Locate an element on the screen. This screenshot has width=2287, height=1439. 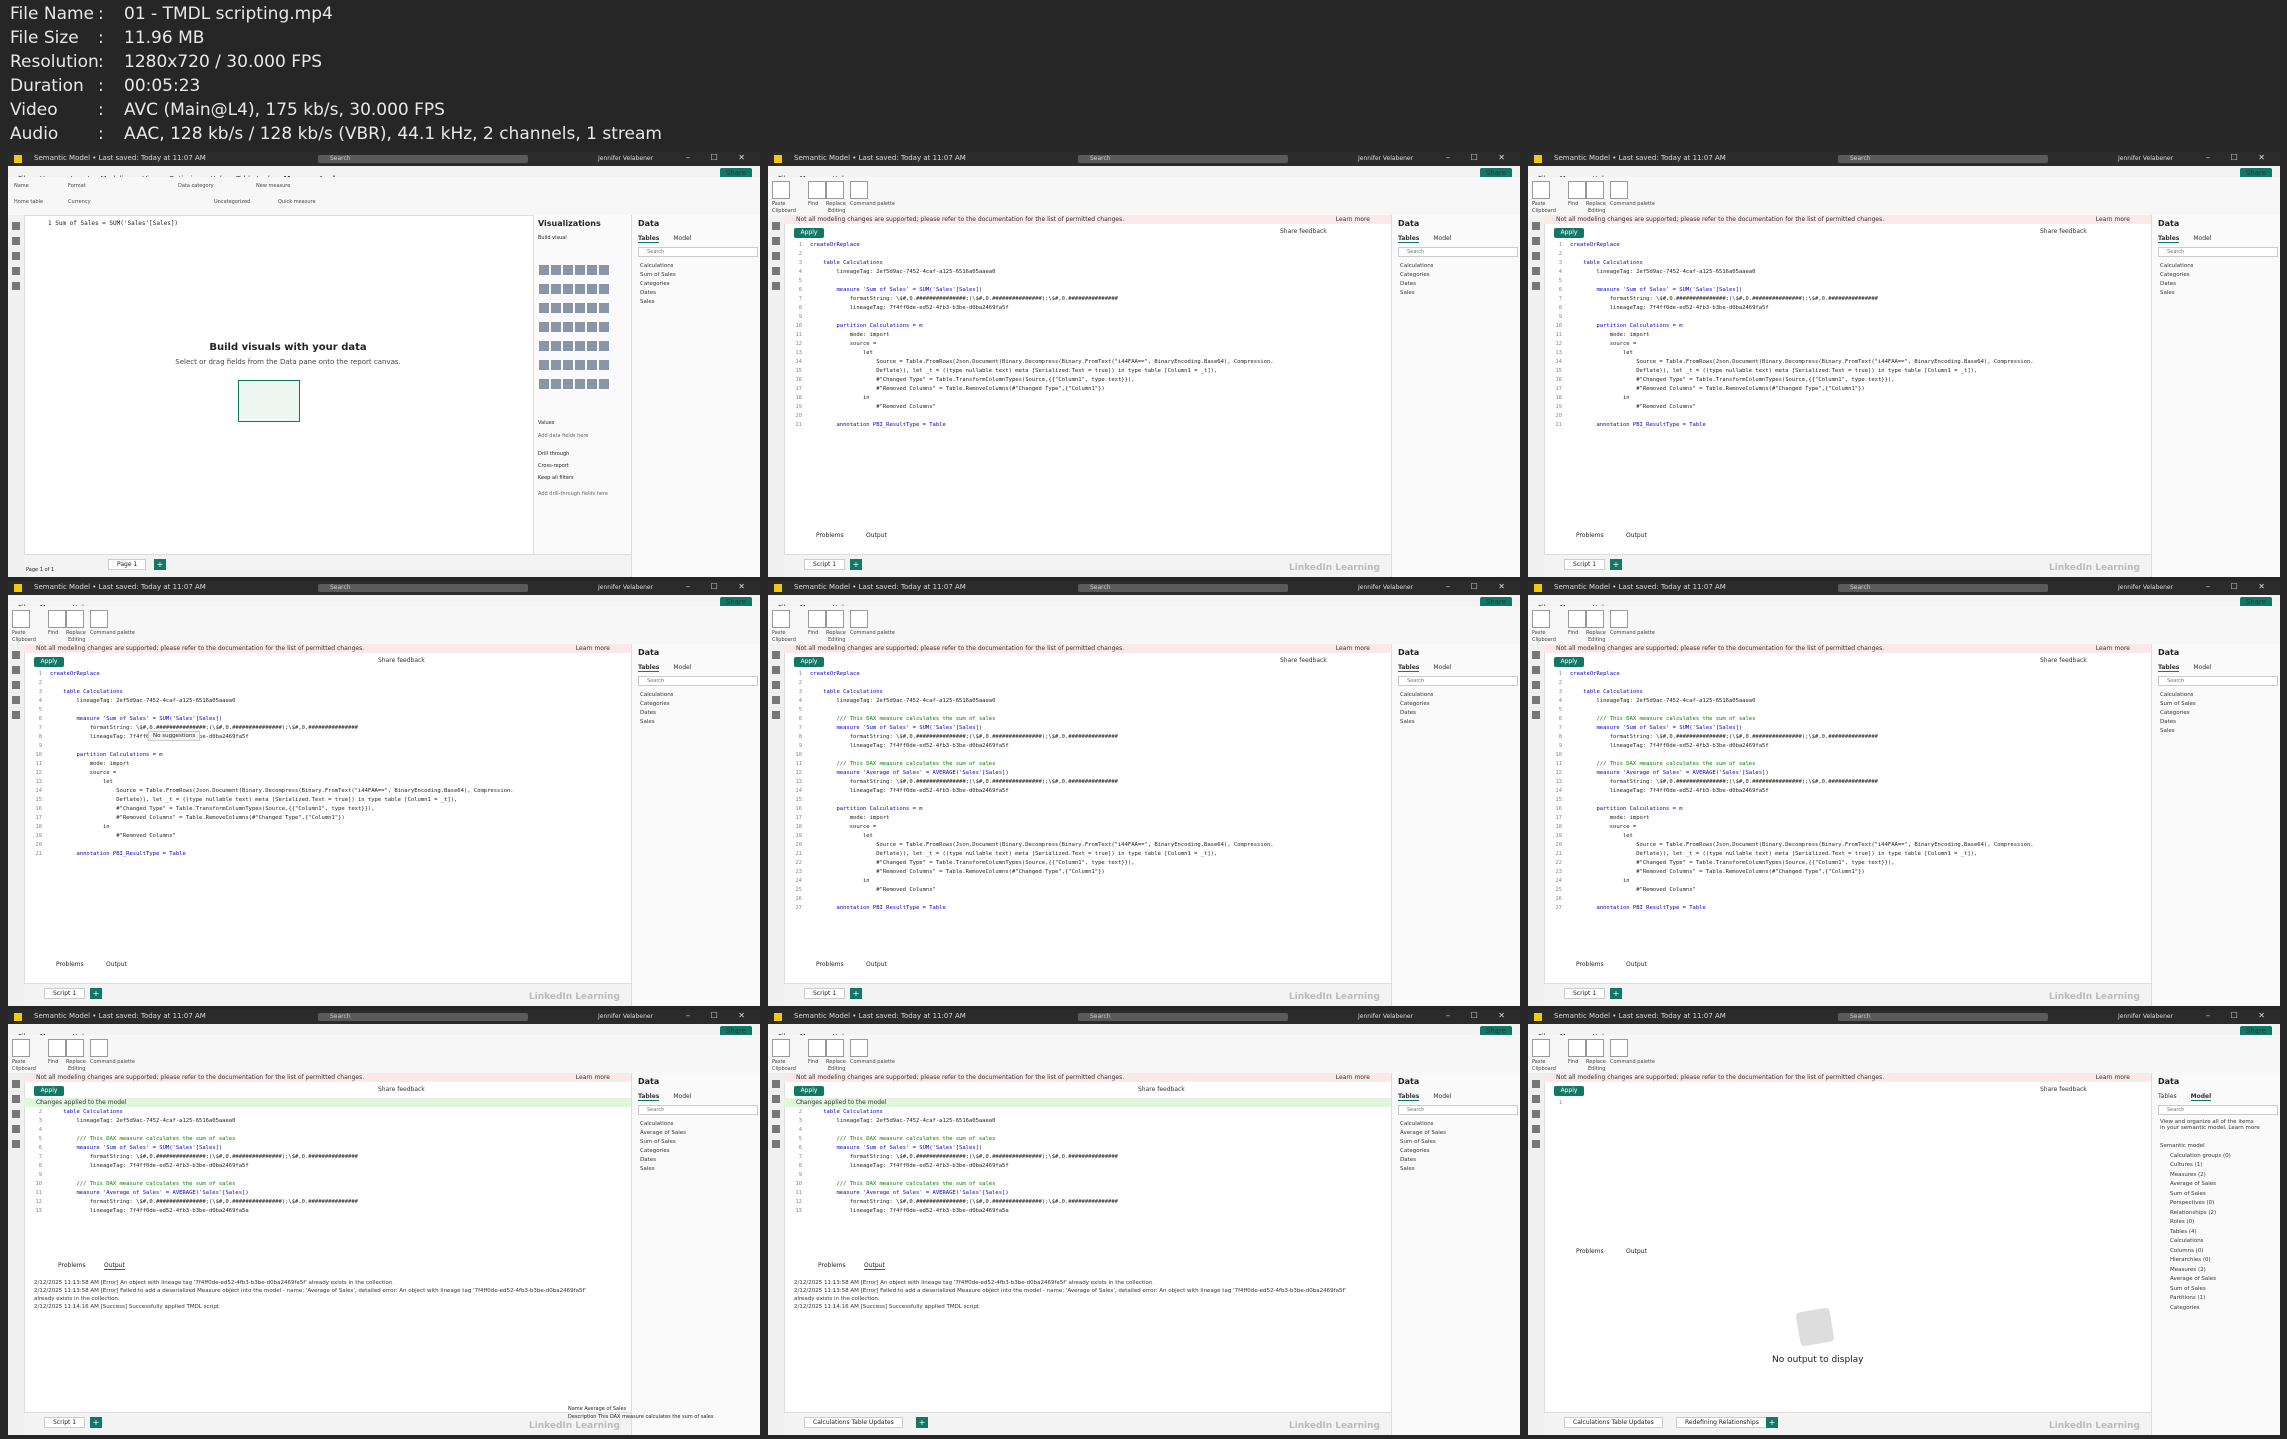
add-page-button: + is located at coordinates (160, 564).